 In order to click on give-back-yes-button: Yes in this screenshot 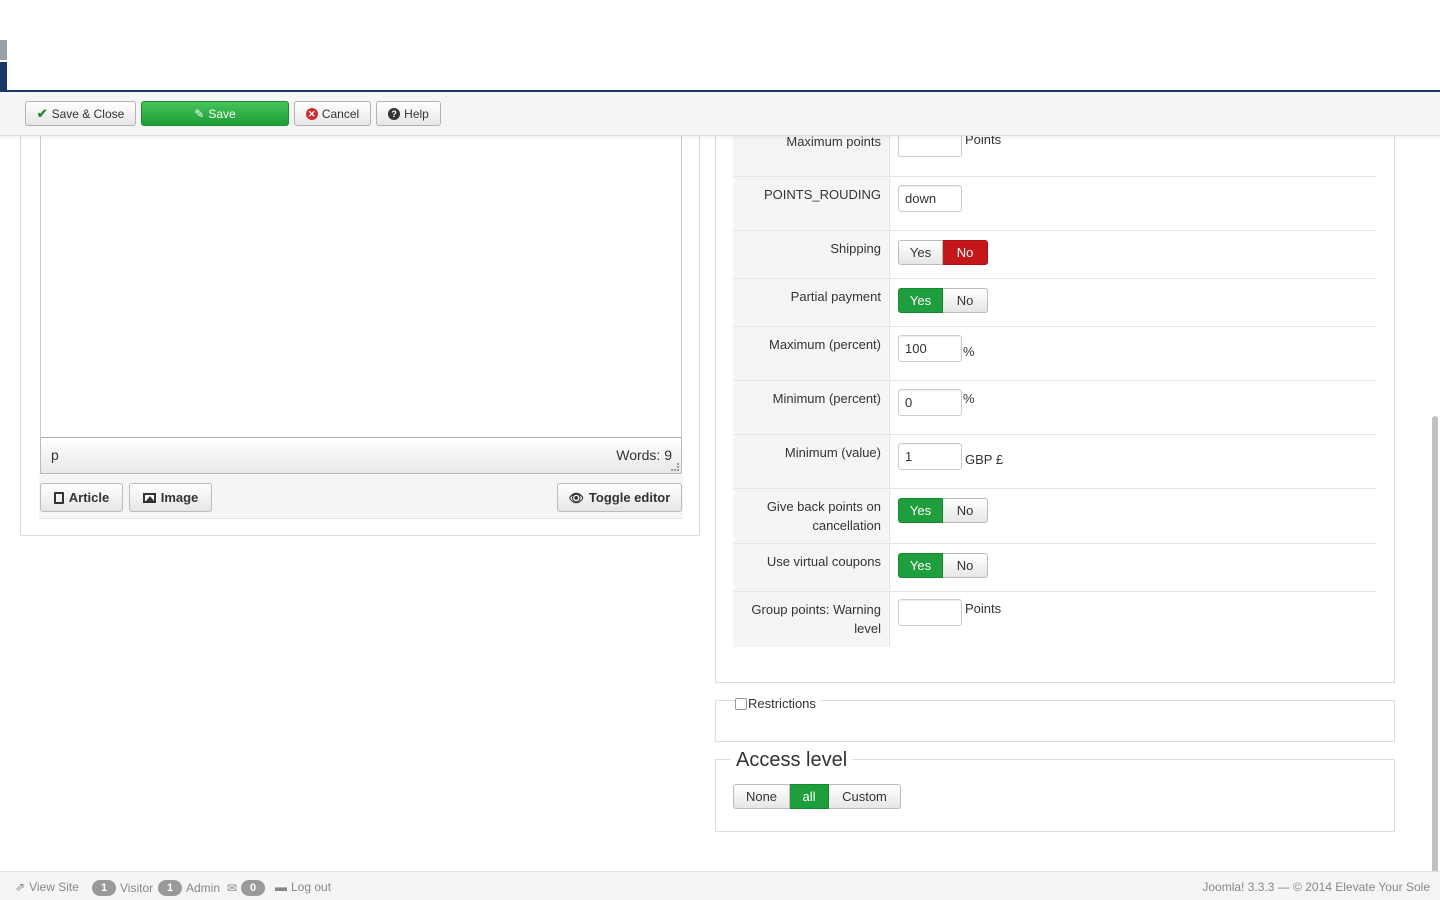, I will do `click(920, 510)`.